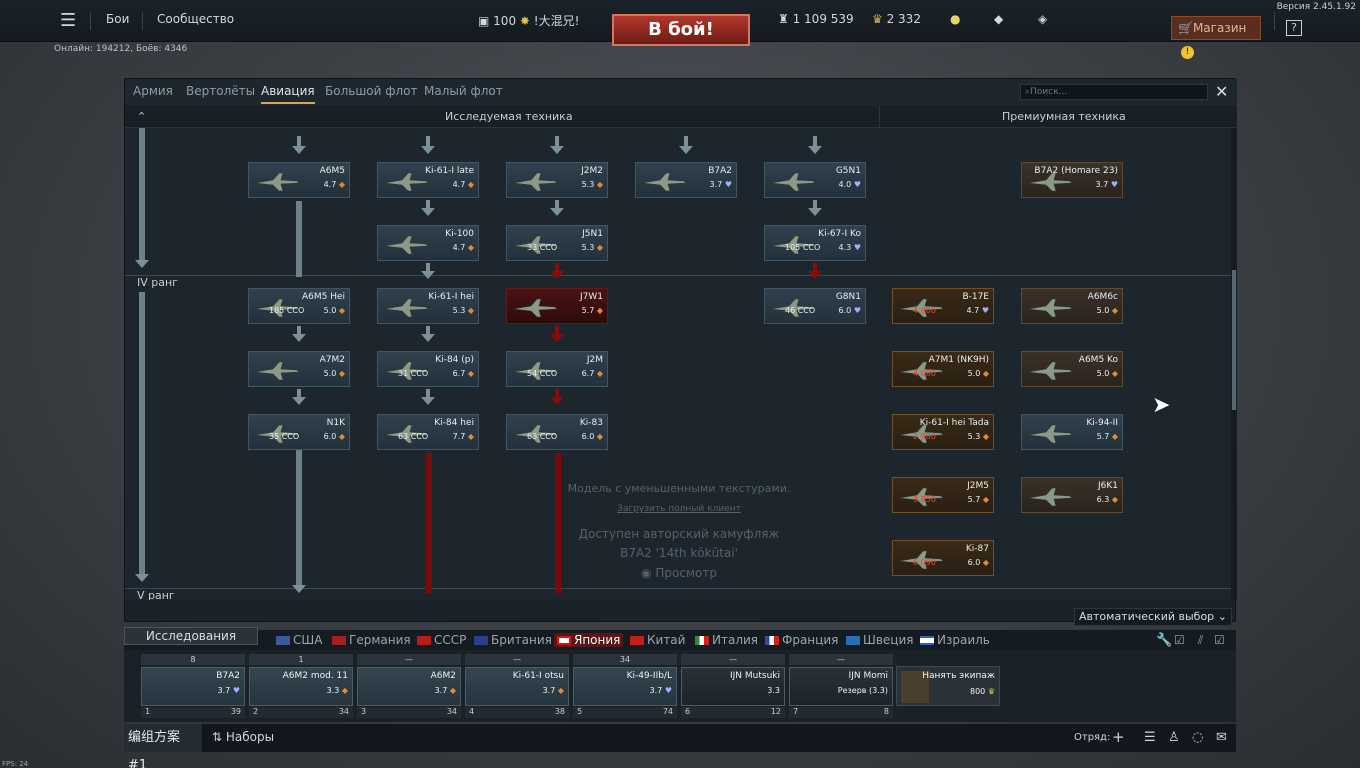  Describe the element at coordinates (157, 282) in the screenshot. I see `rank-iv-label: IV ранг` at that location.